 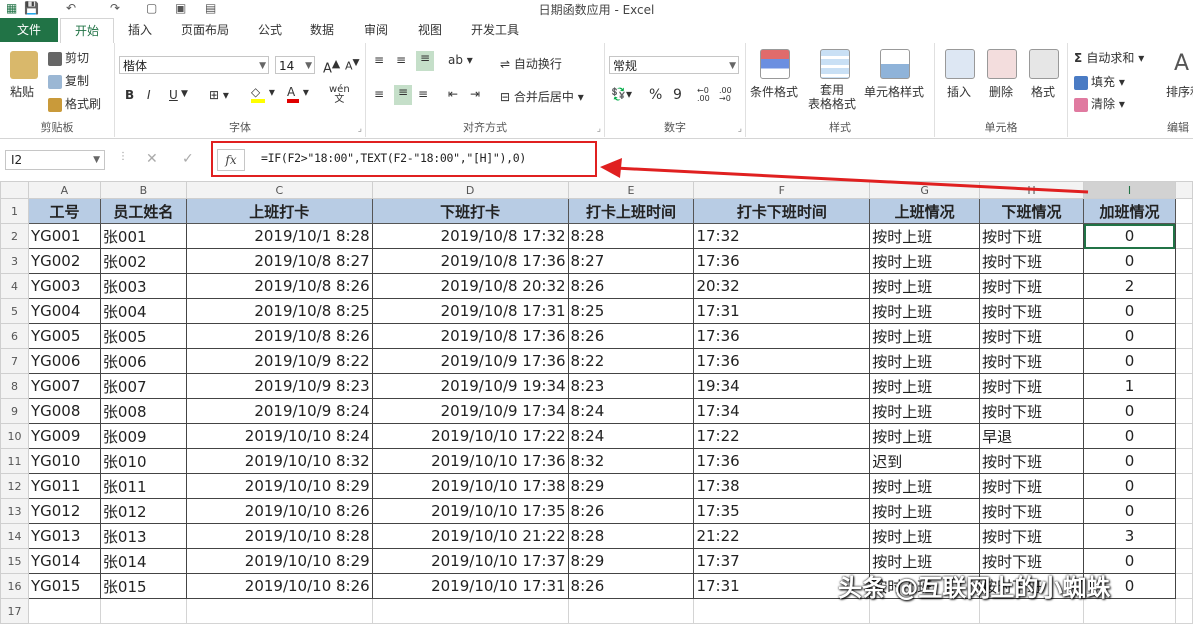 What do you see at coordinates (1129, 536) in the screenshot?
I see `cell: 3` at bounding box center [1129, 536].